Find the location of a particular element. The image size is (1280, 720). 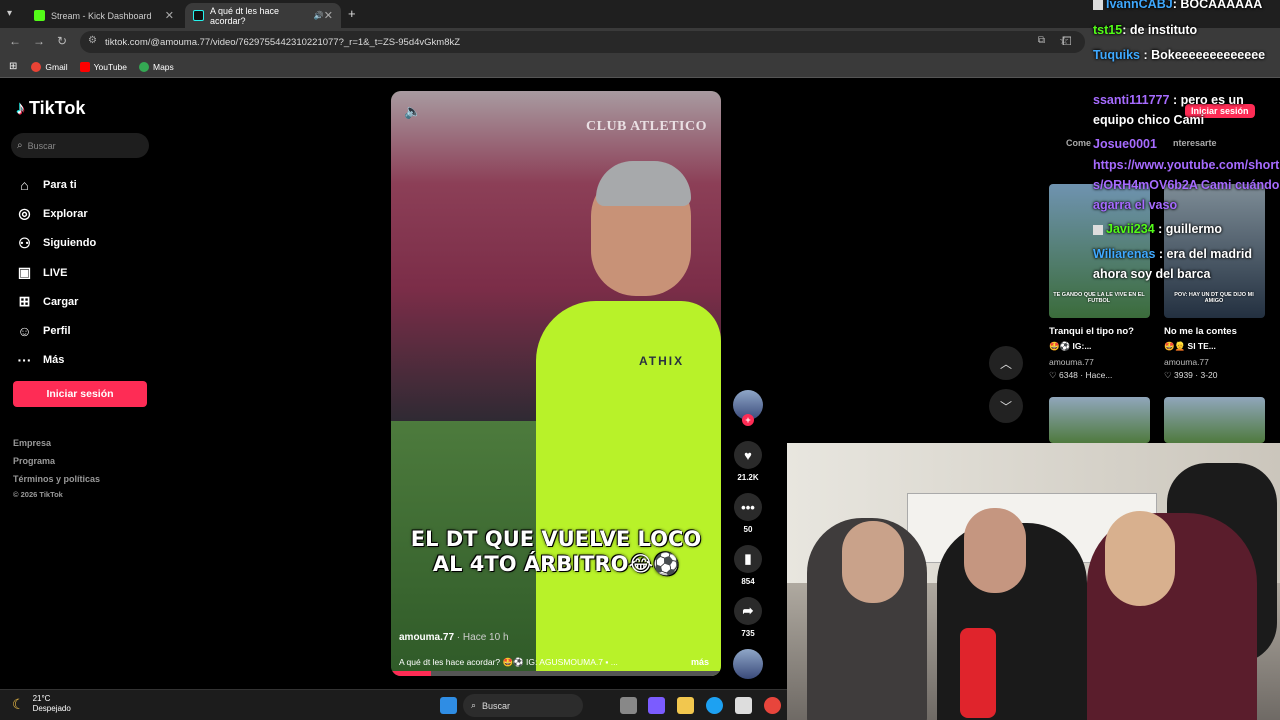

sidebar-item-perfil: ☺ Perfil is located at coordinates (86, 330).